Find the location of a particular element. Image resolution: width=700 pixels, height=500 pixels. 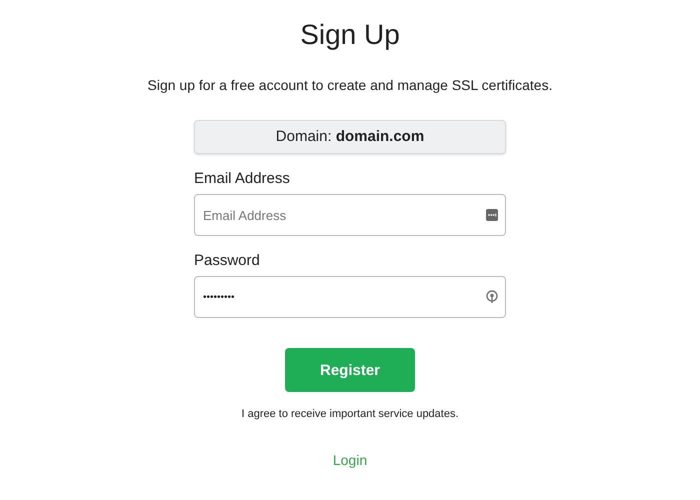

agreement-text: I agree to receive important service updates. is located at coordinates (350, 414).